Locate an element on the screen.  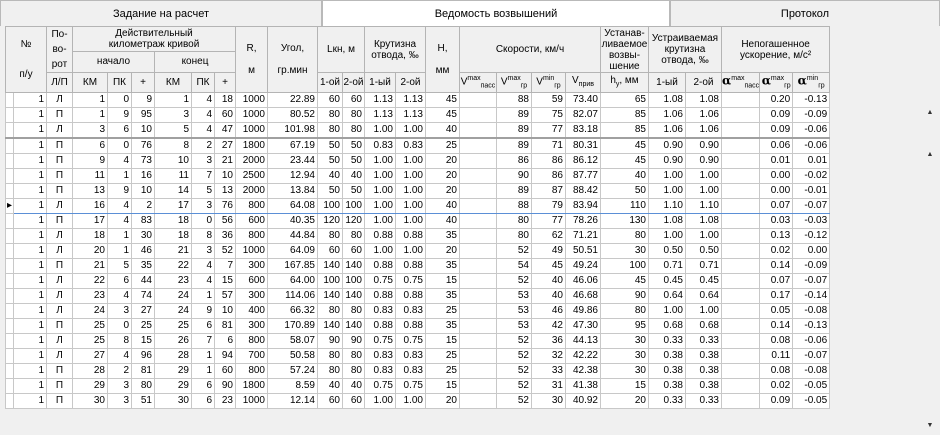
table-cell: 0.71 is located at coordinates (703, 266).